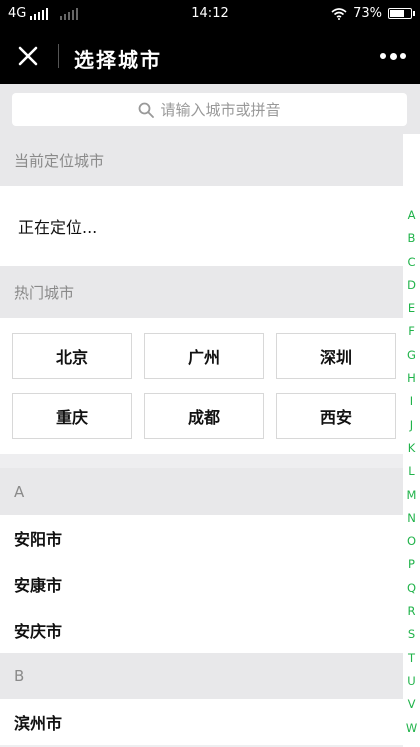  Describe the element at coordinates (411, 518) in the screenshot. I see `index-letter: N` at that location.